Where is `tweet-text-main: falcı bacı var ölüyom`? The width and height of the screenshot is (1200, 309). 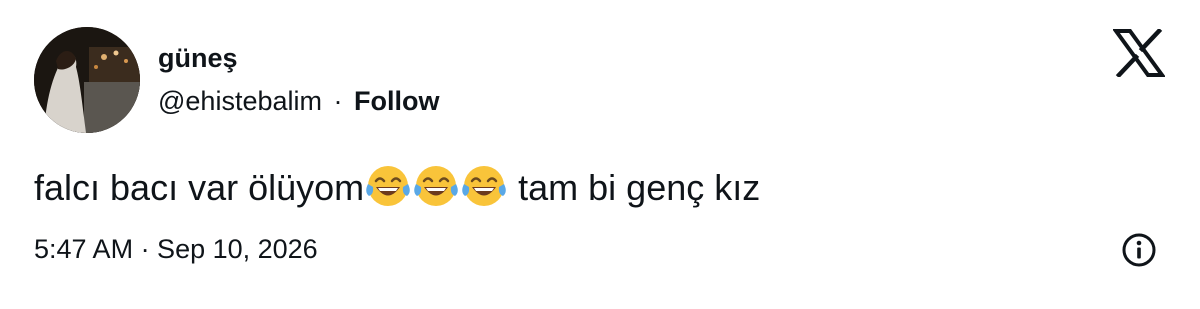 tweet-text-main: falcı bacı var ölüyom is located at coordinates (199, 187).